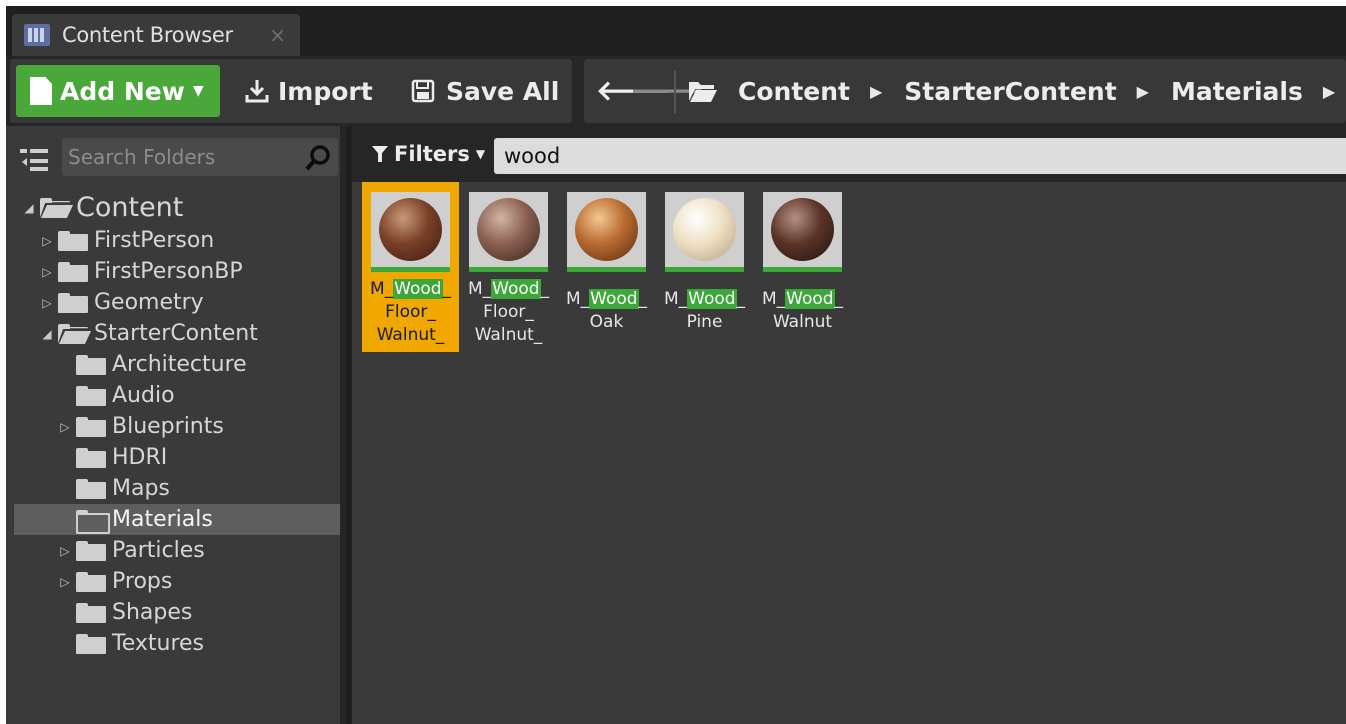 The image size is (1346, 724). I want to click on folder-item-materials: Materials, so click(177, 519).